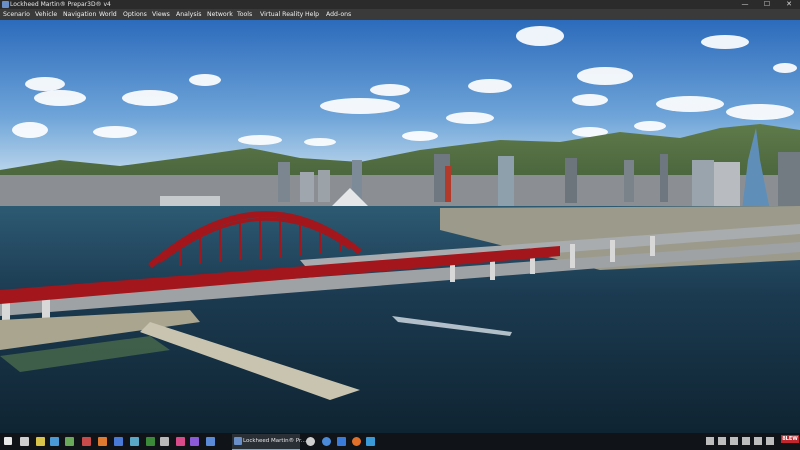 Image resolution: width=800 pixels, height=450 pixels. What do you see at coordinates (767, 4) in the screenshot?
I see `maximize-button: ☐` at bounding box center [767, 4].